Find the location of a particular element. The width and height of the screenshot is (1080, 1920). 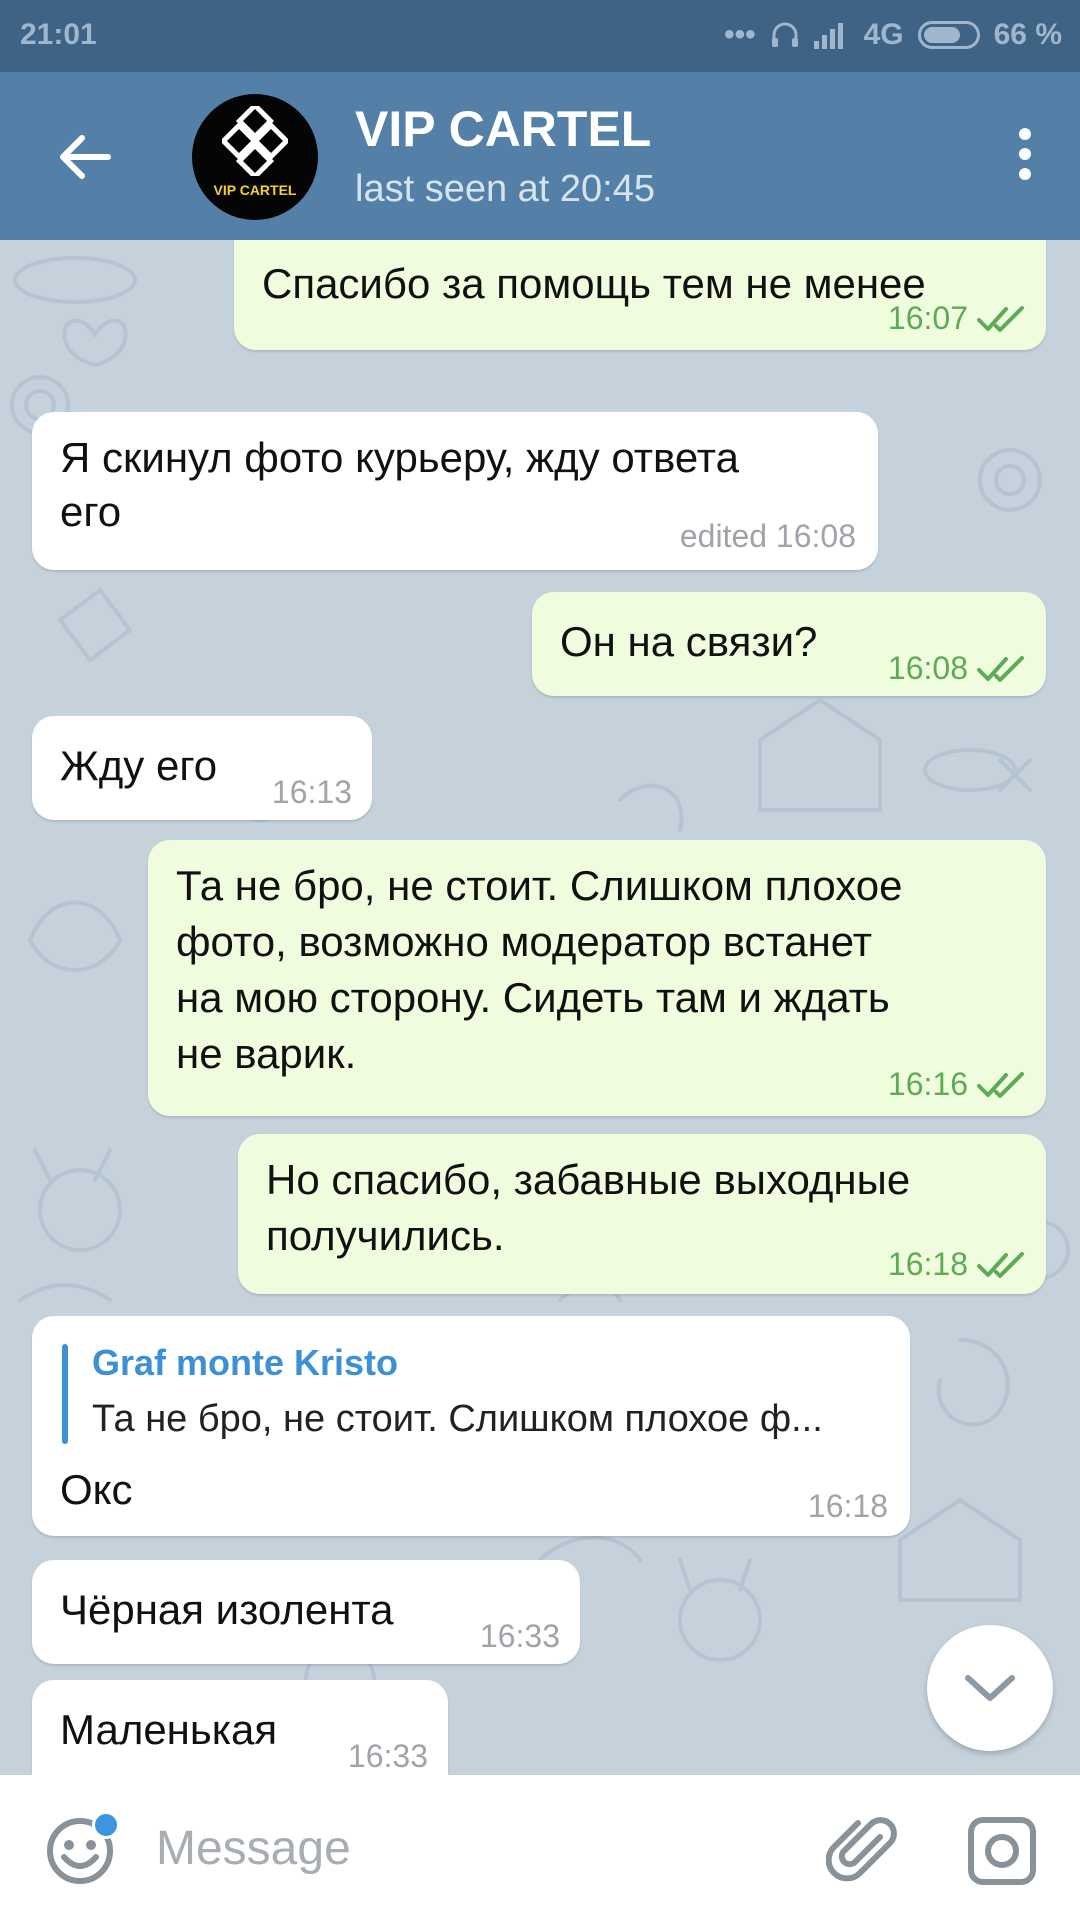

message-text: Жду его is located at coordinates (139, 765).